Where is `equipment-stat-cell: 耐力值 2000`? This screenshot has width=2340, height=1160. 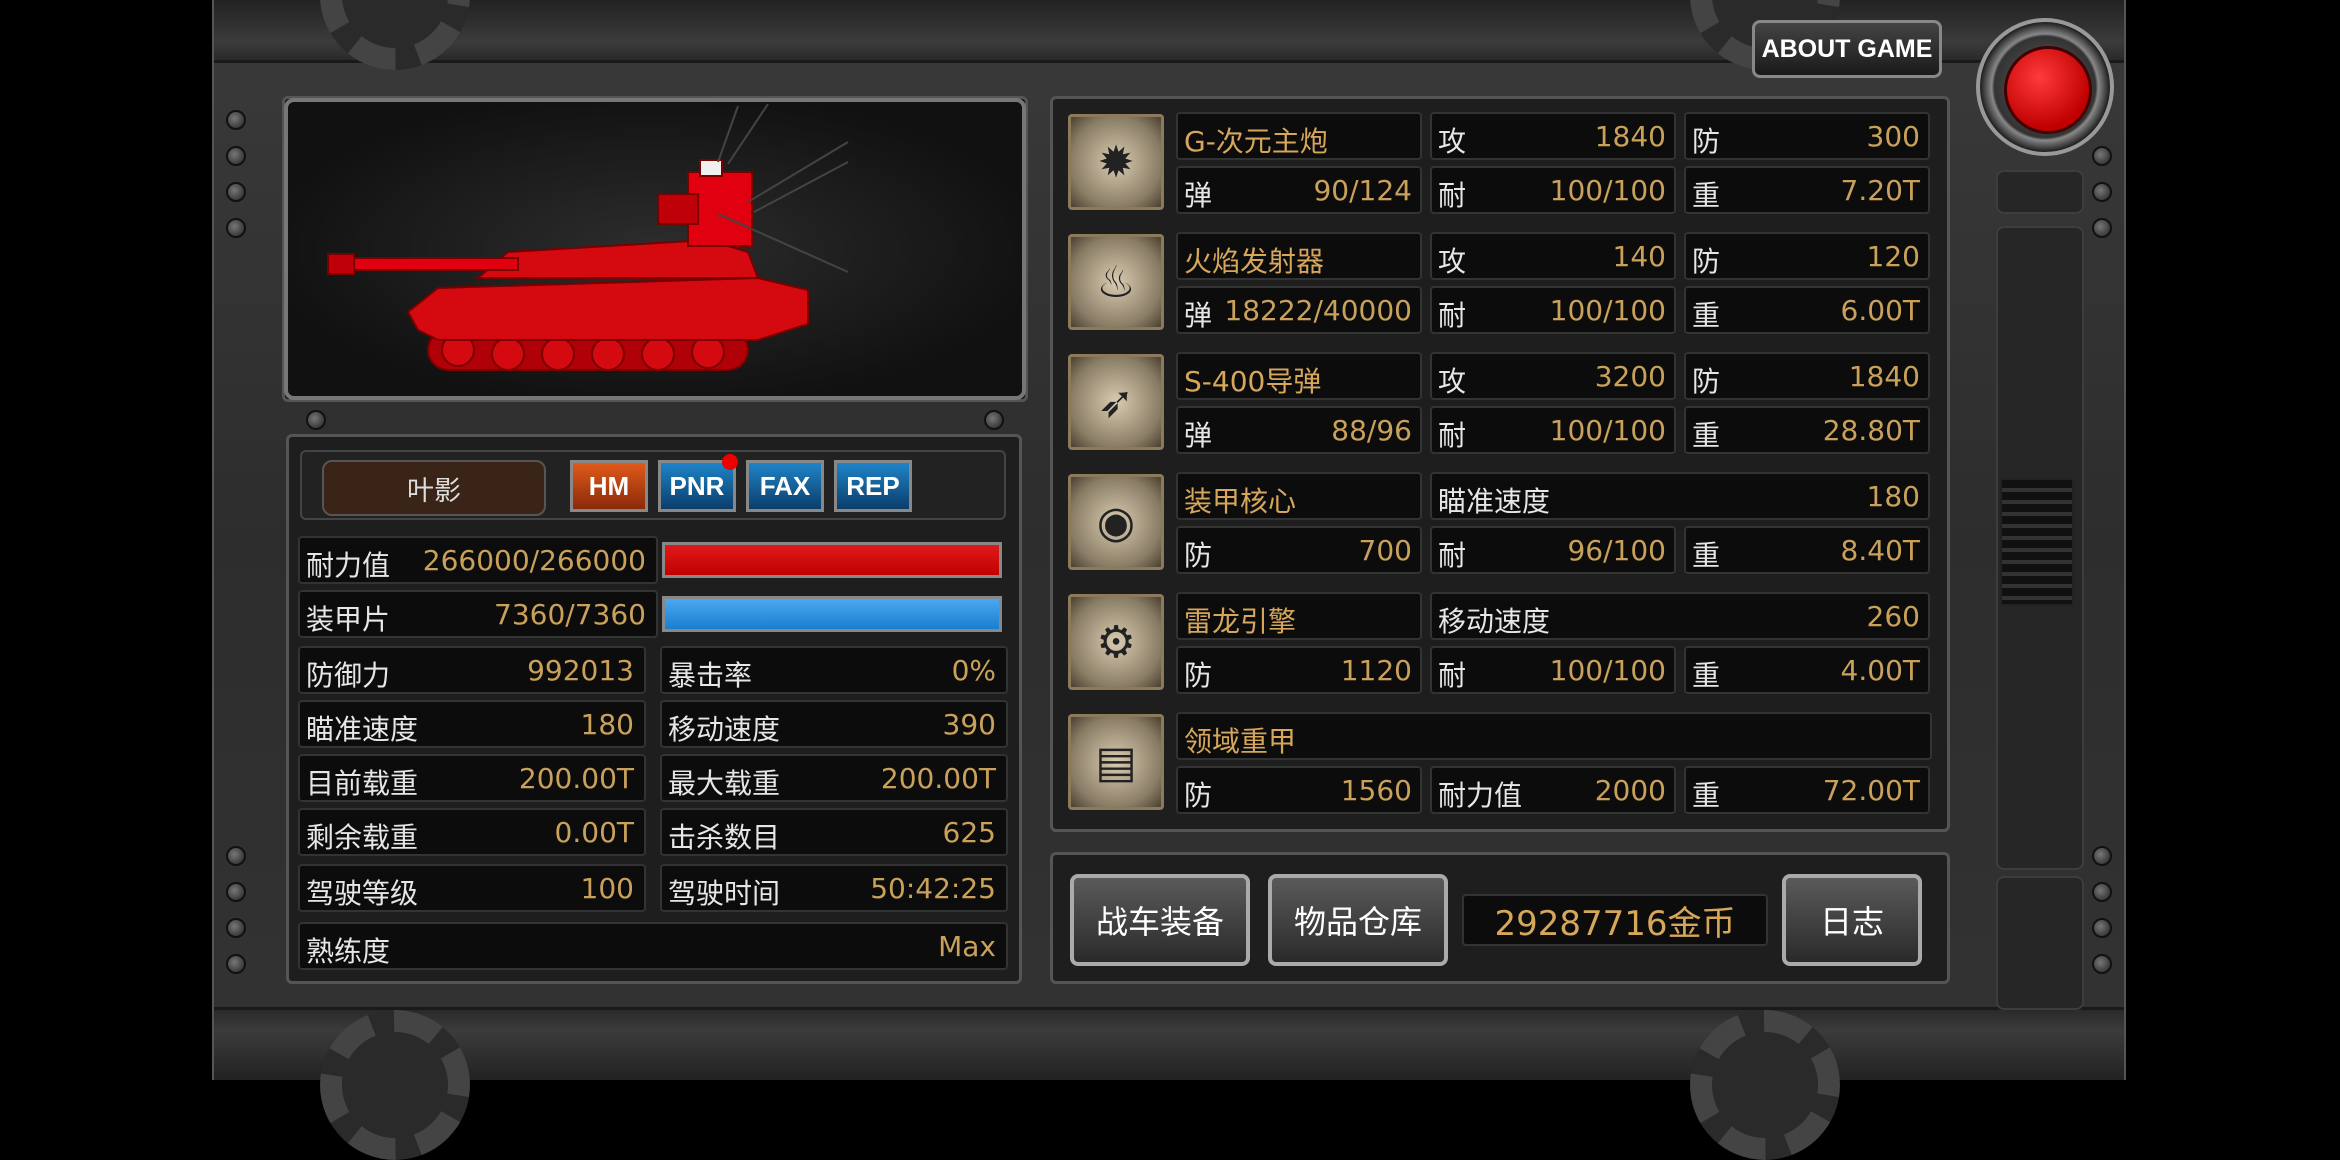 equipment-stat-cell: 耐力值 2000 is located at coordinates (1553, 790).